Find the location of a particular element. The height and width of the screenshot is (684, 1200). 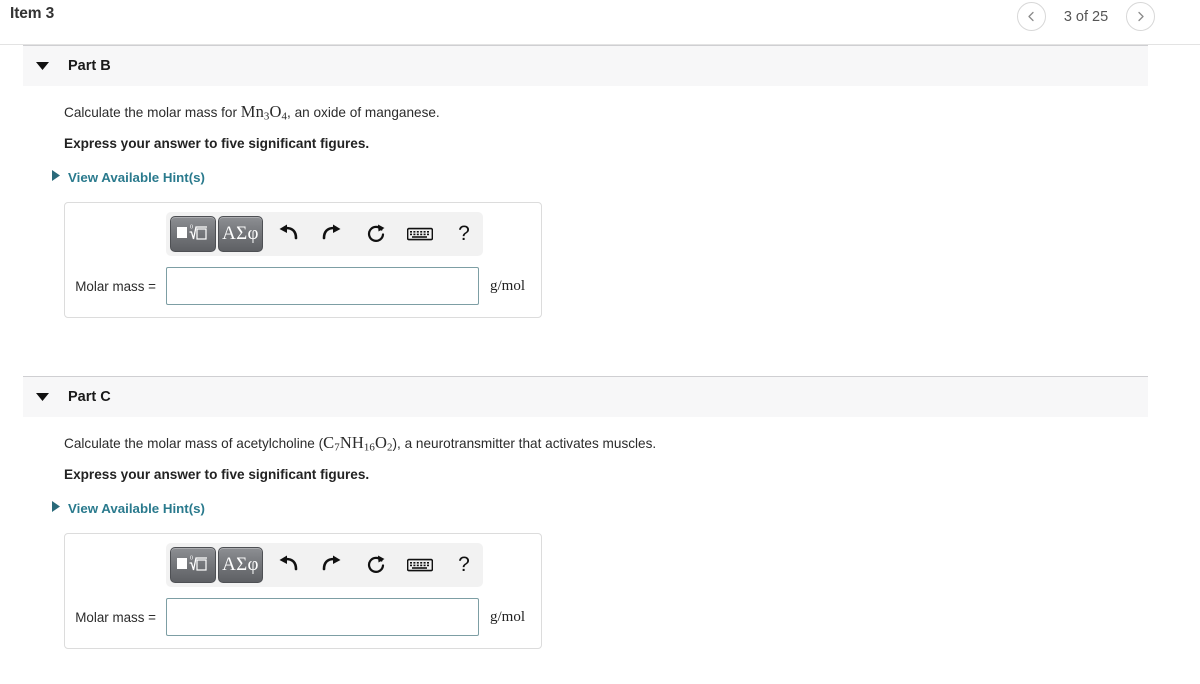

part-c-answer-box: 0 ΑΣφ ? Molar mass = g/mol is located at coordinates (303, 591).